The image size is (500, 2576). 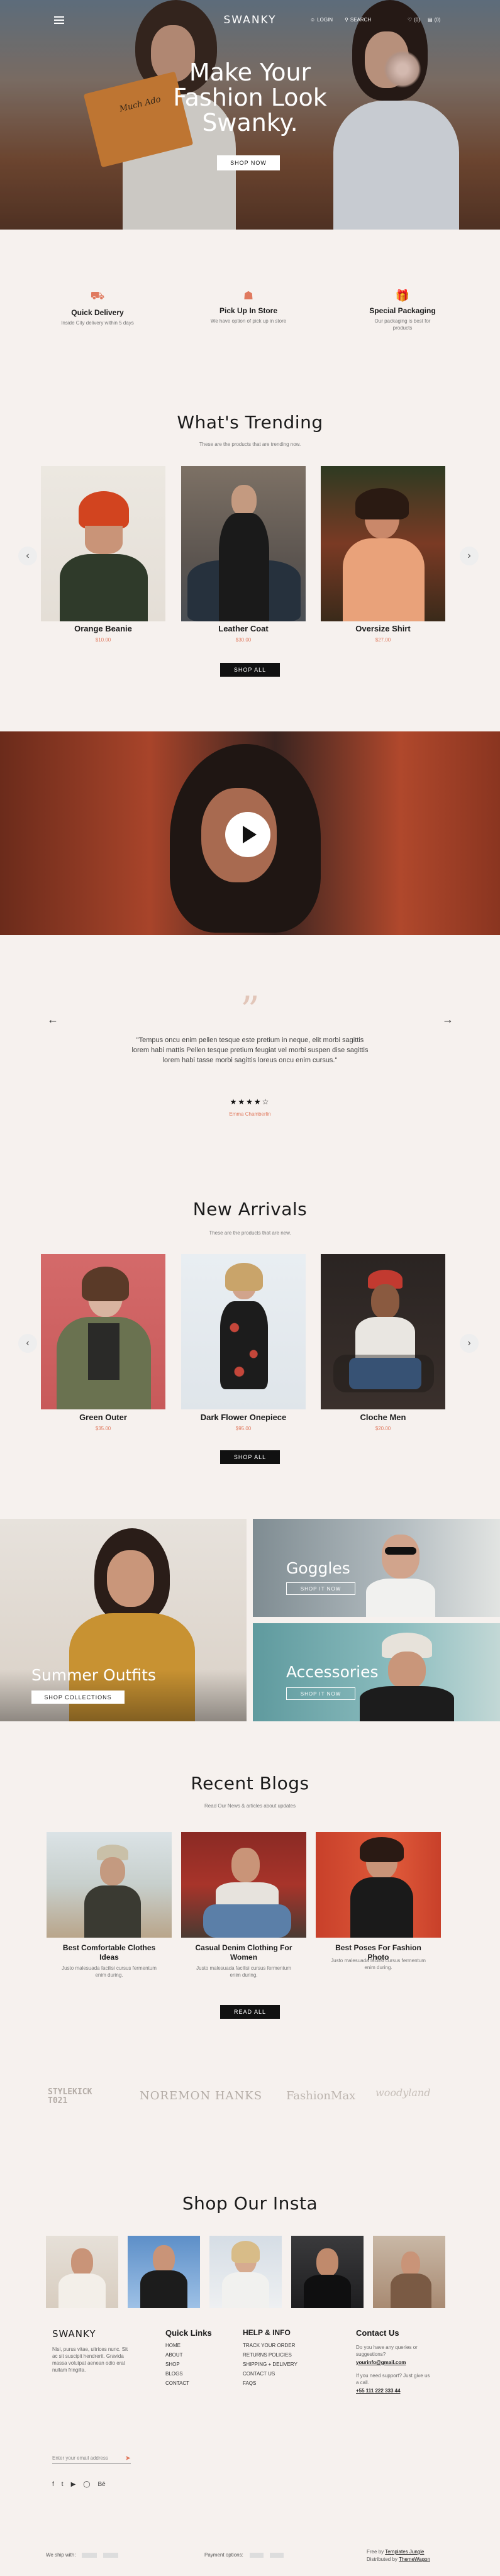 What do you see at coordinates (243, 1331) in the screenshot?
I see `product-image-dark-flower-onepiece` at bounding box center [243, 1331].